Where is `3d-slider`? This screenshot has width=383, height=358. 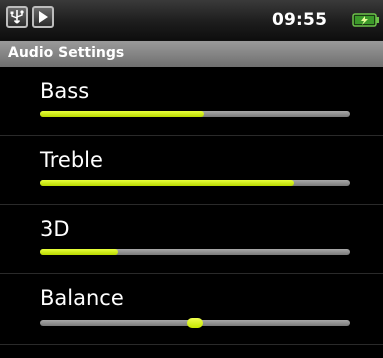
3d-slider is located at coordinates (195, 252).